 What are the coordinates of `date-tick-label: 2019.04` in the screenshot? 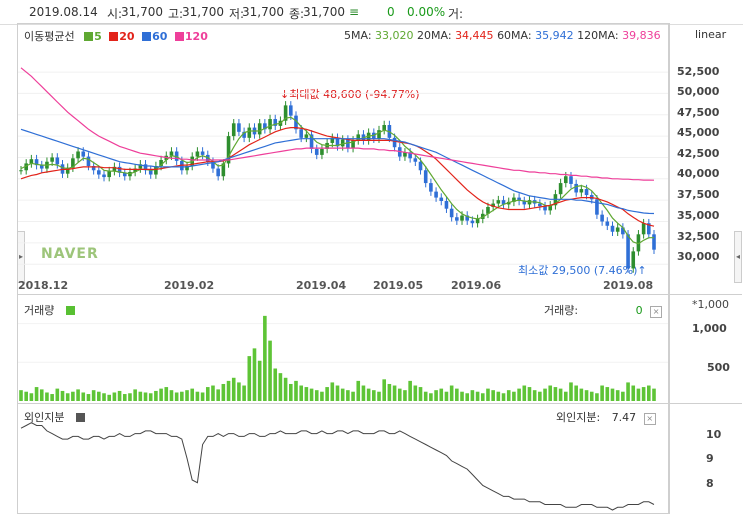 It's located at (321, 285).